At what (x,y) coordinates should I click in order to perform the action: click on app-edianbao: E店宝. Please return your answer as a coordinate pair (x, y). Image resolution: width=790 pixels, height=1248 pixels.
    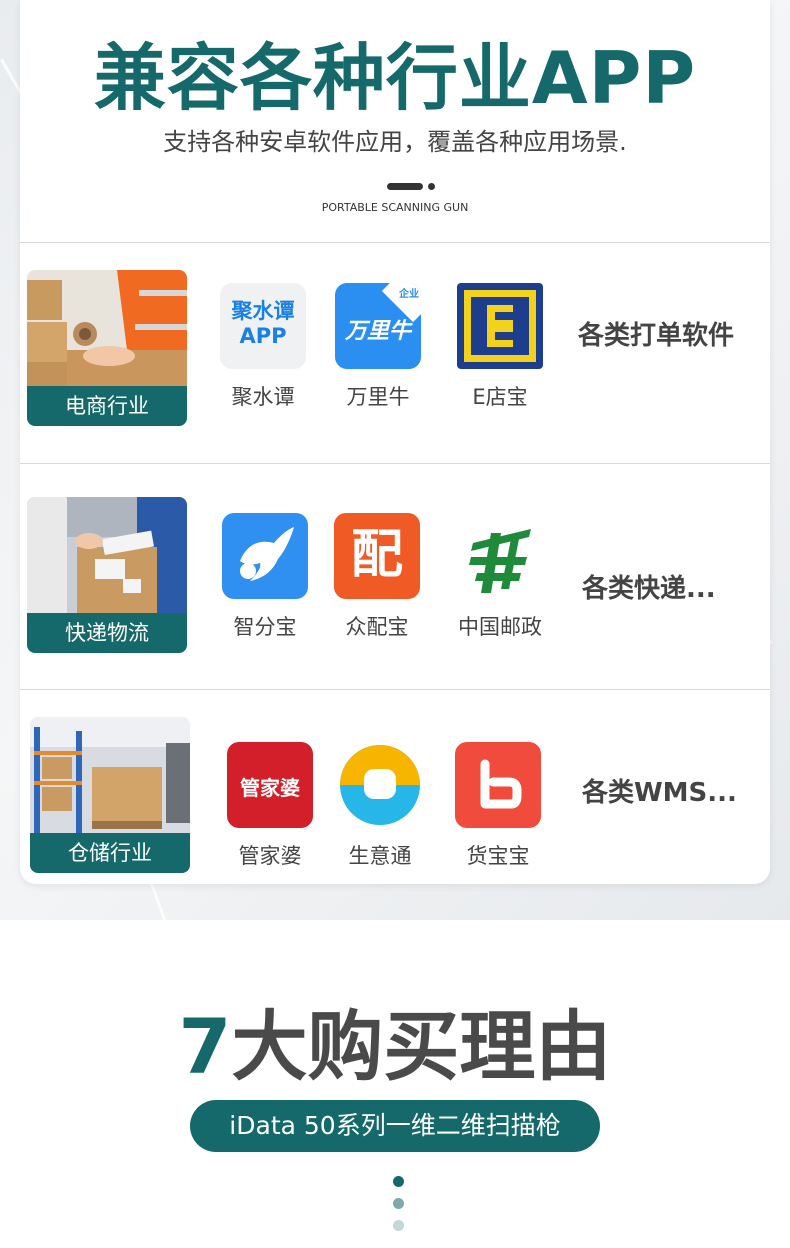
    Looking at the image, I should click on (500, 347).